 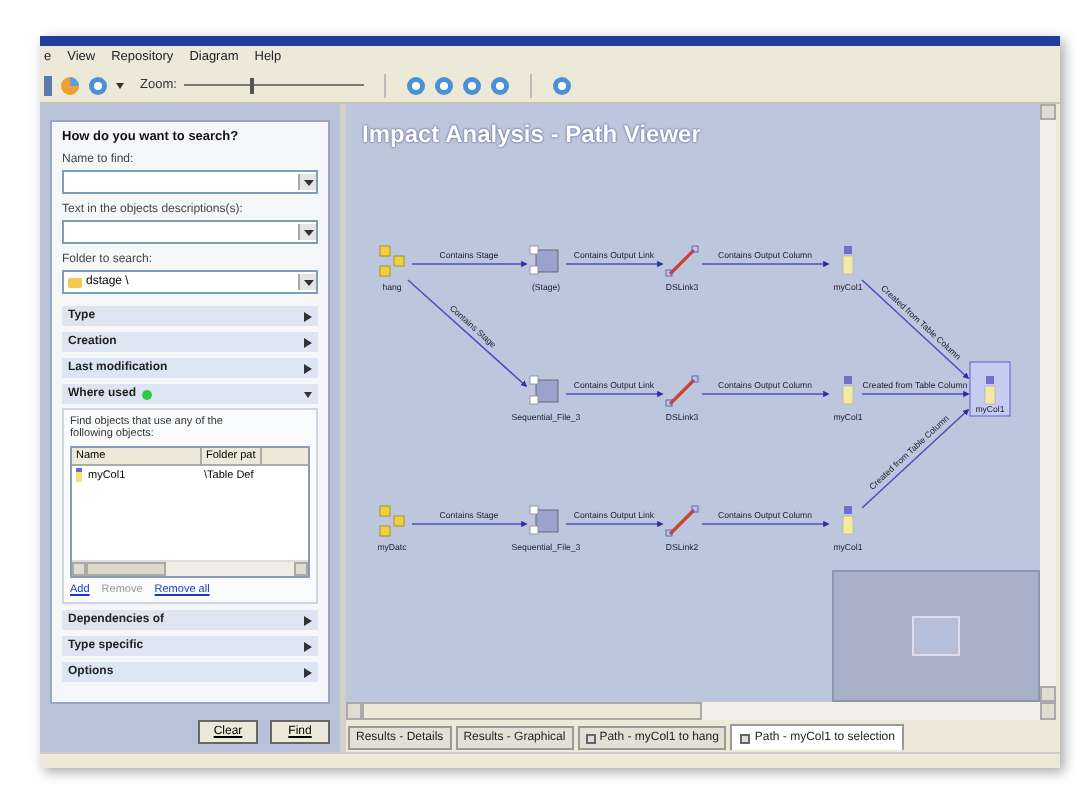 What do you see at coordinates (936, 636) in the screenshot?
I see `overview-thumbnail` at bounding box center [936, 636].